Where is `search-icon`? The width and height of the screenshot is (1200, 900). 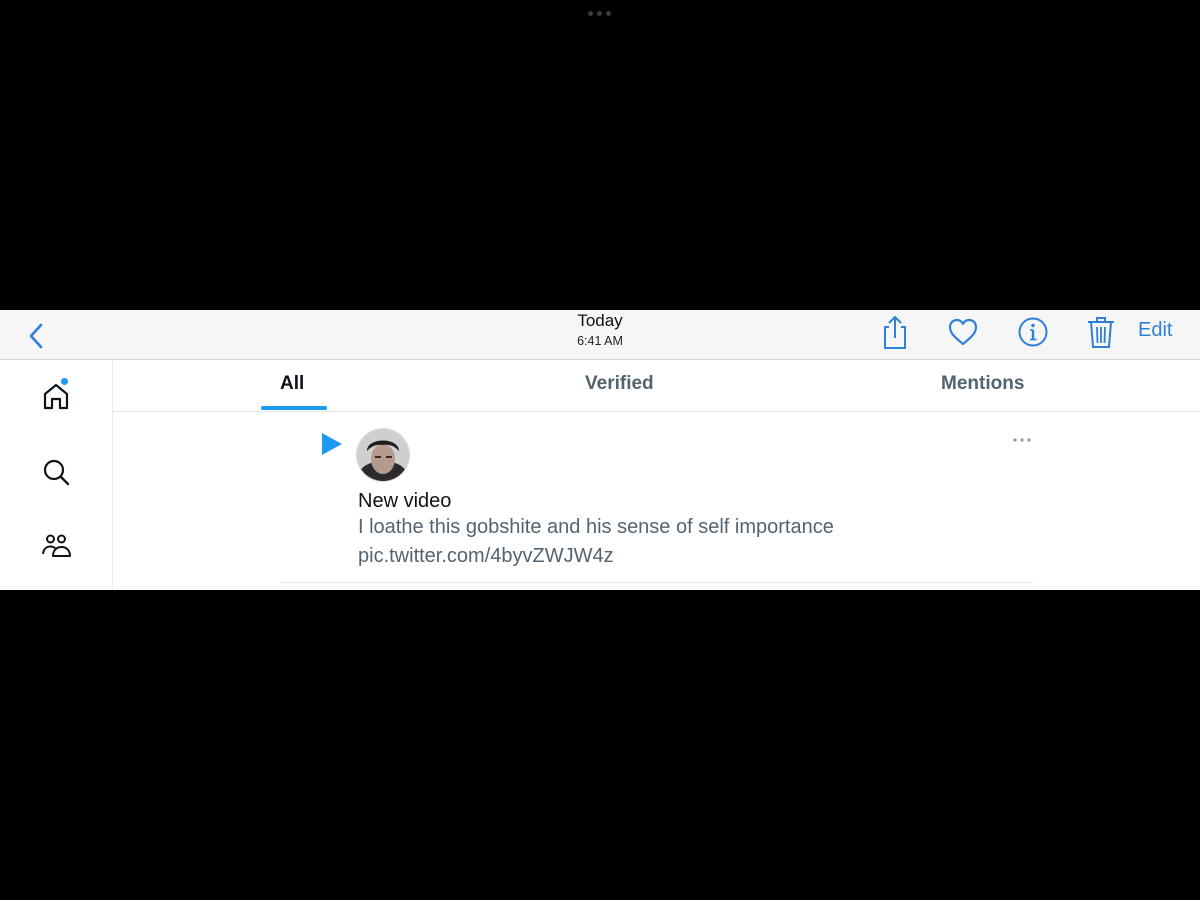
search-icon is located at coordinates (56, 472).